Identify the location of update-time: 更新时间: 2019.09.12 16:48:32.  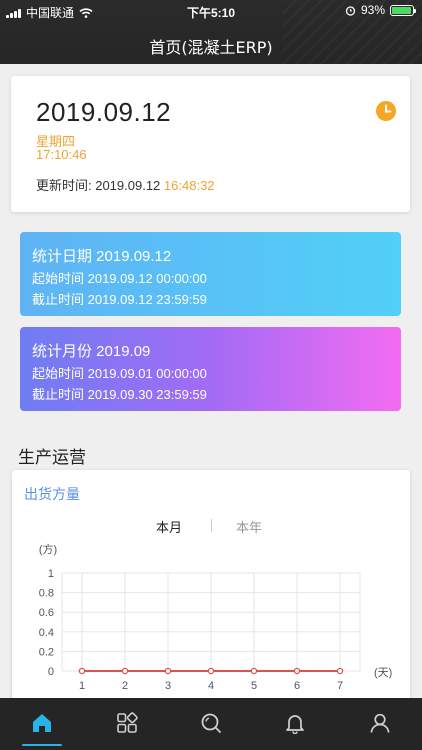
(125, 184).